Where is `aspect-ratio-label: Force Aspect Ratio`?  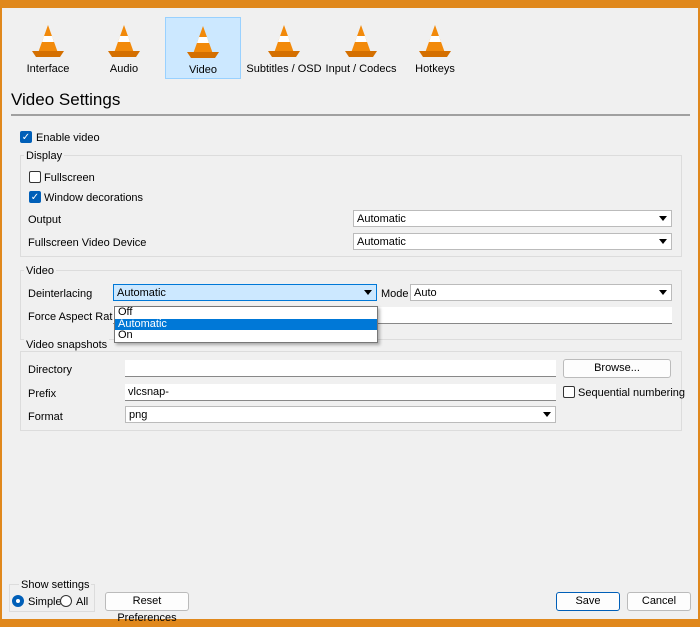
aspect-ratio-label: Force Aspect Ratio is located at coordinates (74, 317).